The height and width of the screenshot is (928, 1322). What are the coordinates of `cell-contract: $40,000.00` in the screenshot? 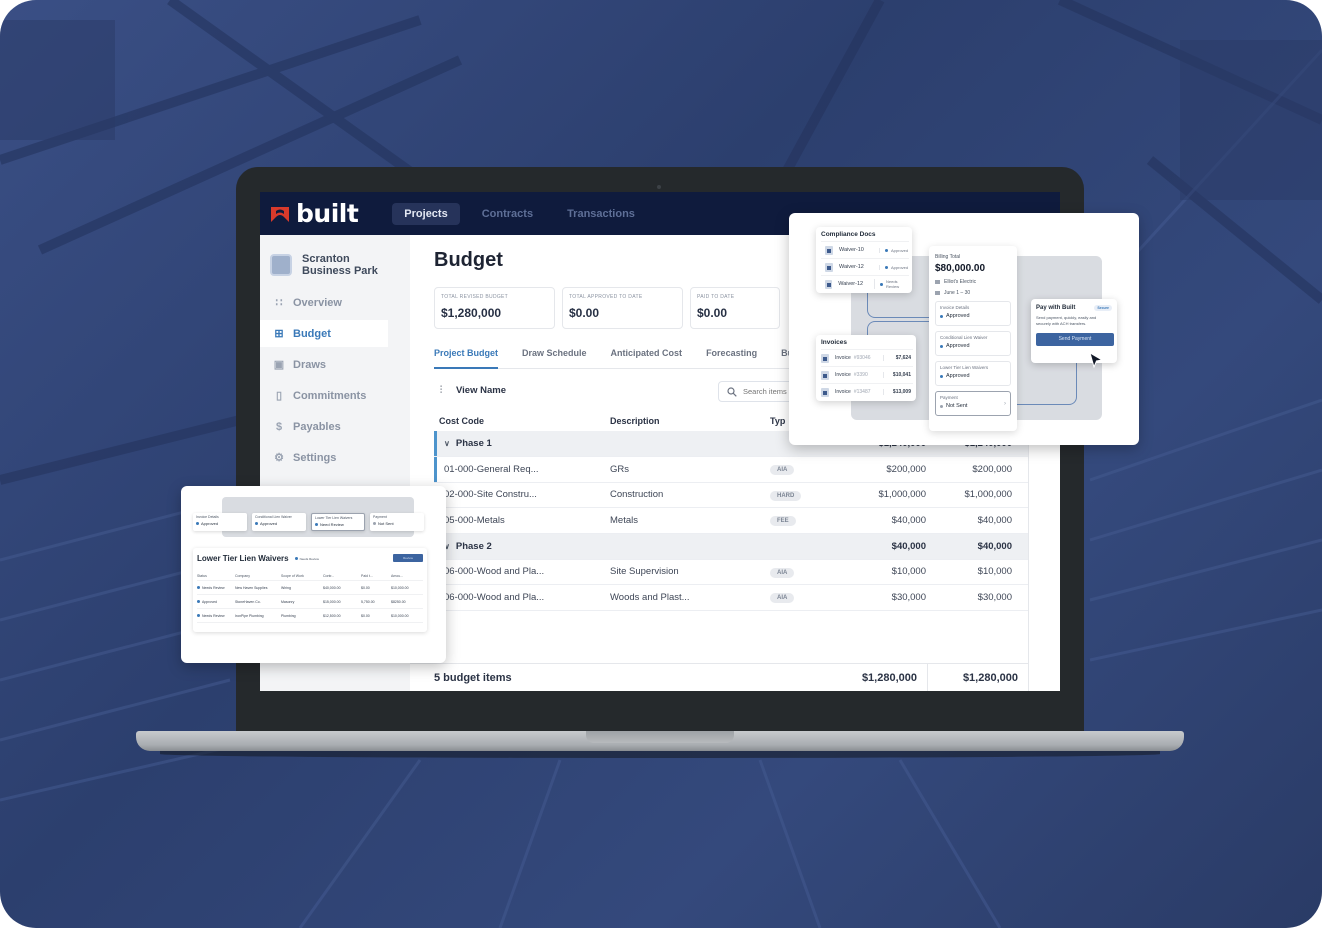 It's located at (332, 587).